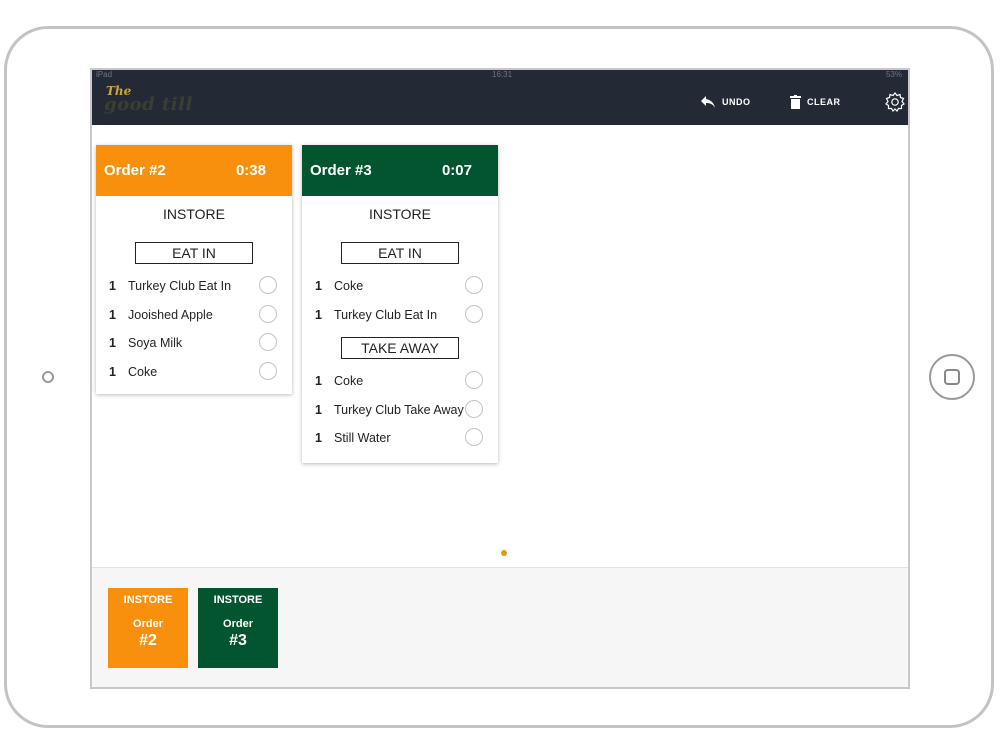  What do you see at coordinates (400, 348) in the screenshot?
I see `section-label-take-away: TAKE AWAY` at bounding box center [400, 348].